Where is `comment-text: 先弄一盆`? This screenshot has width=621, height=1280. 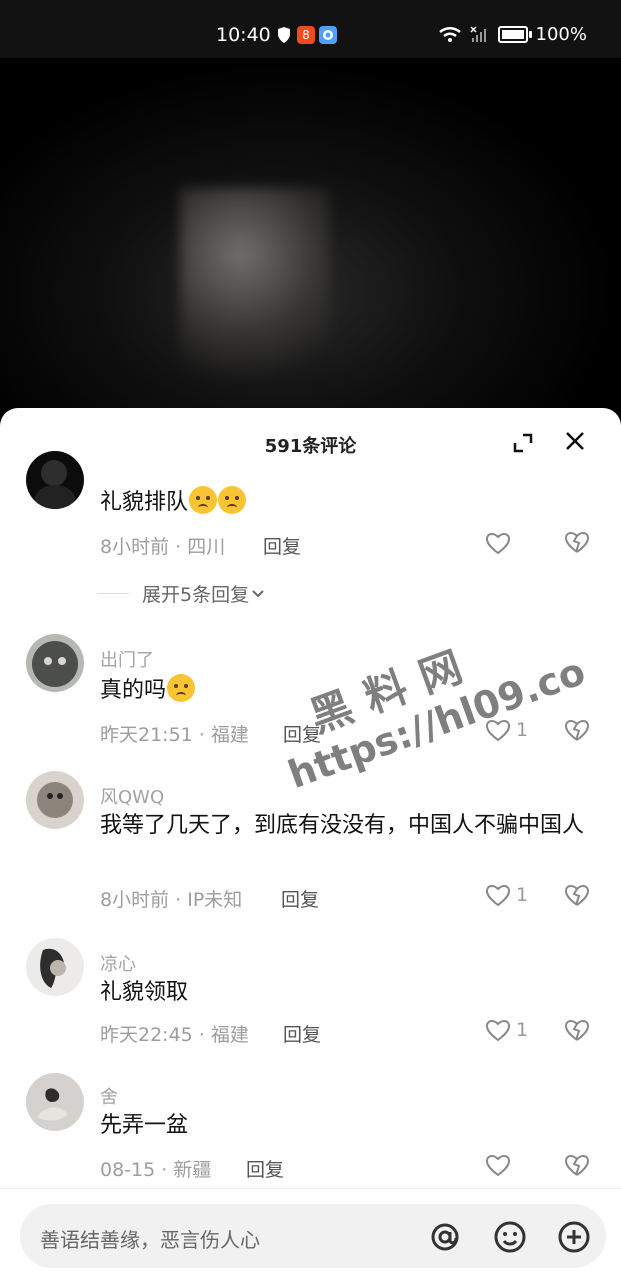
comment-text: 先弄一盆 is located at coordinates (144, 1125).